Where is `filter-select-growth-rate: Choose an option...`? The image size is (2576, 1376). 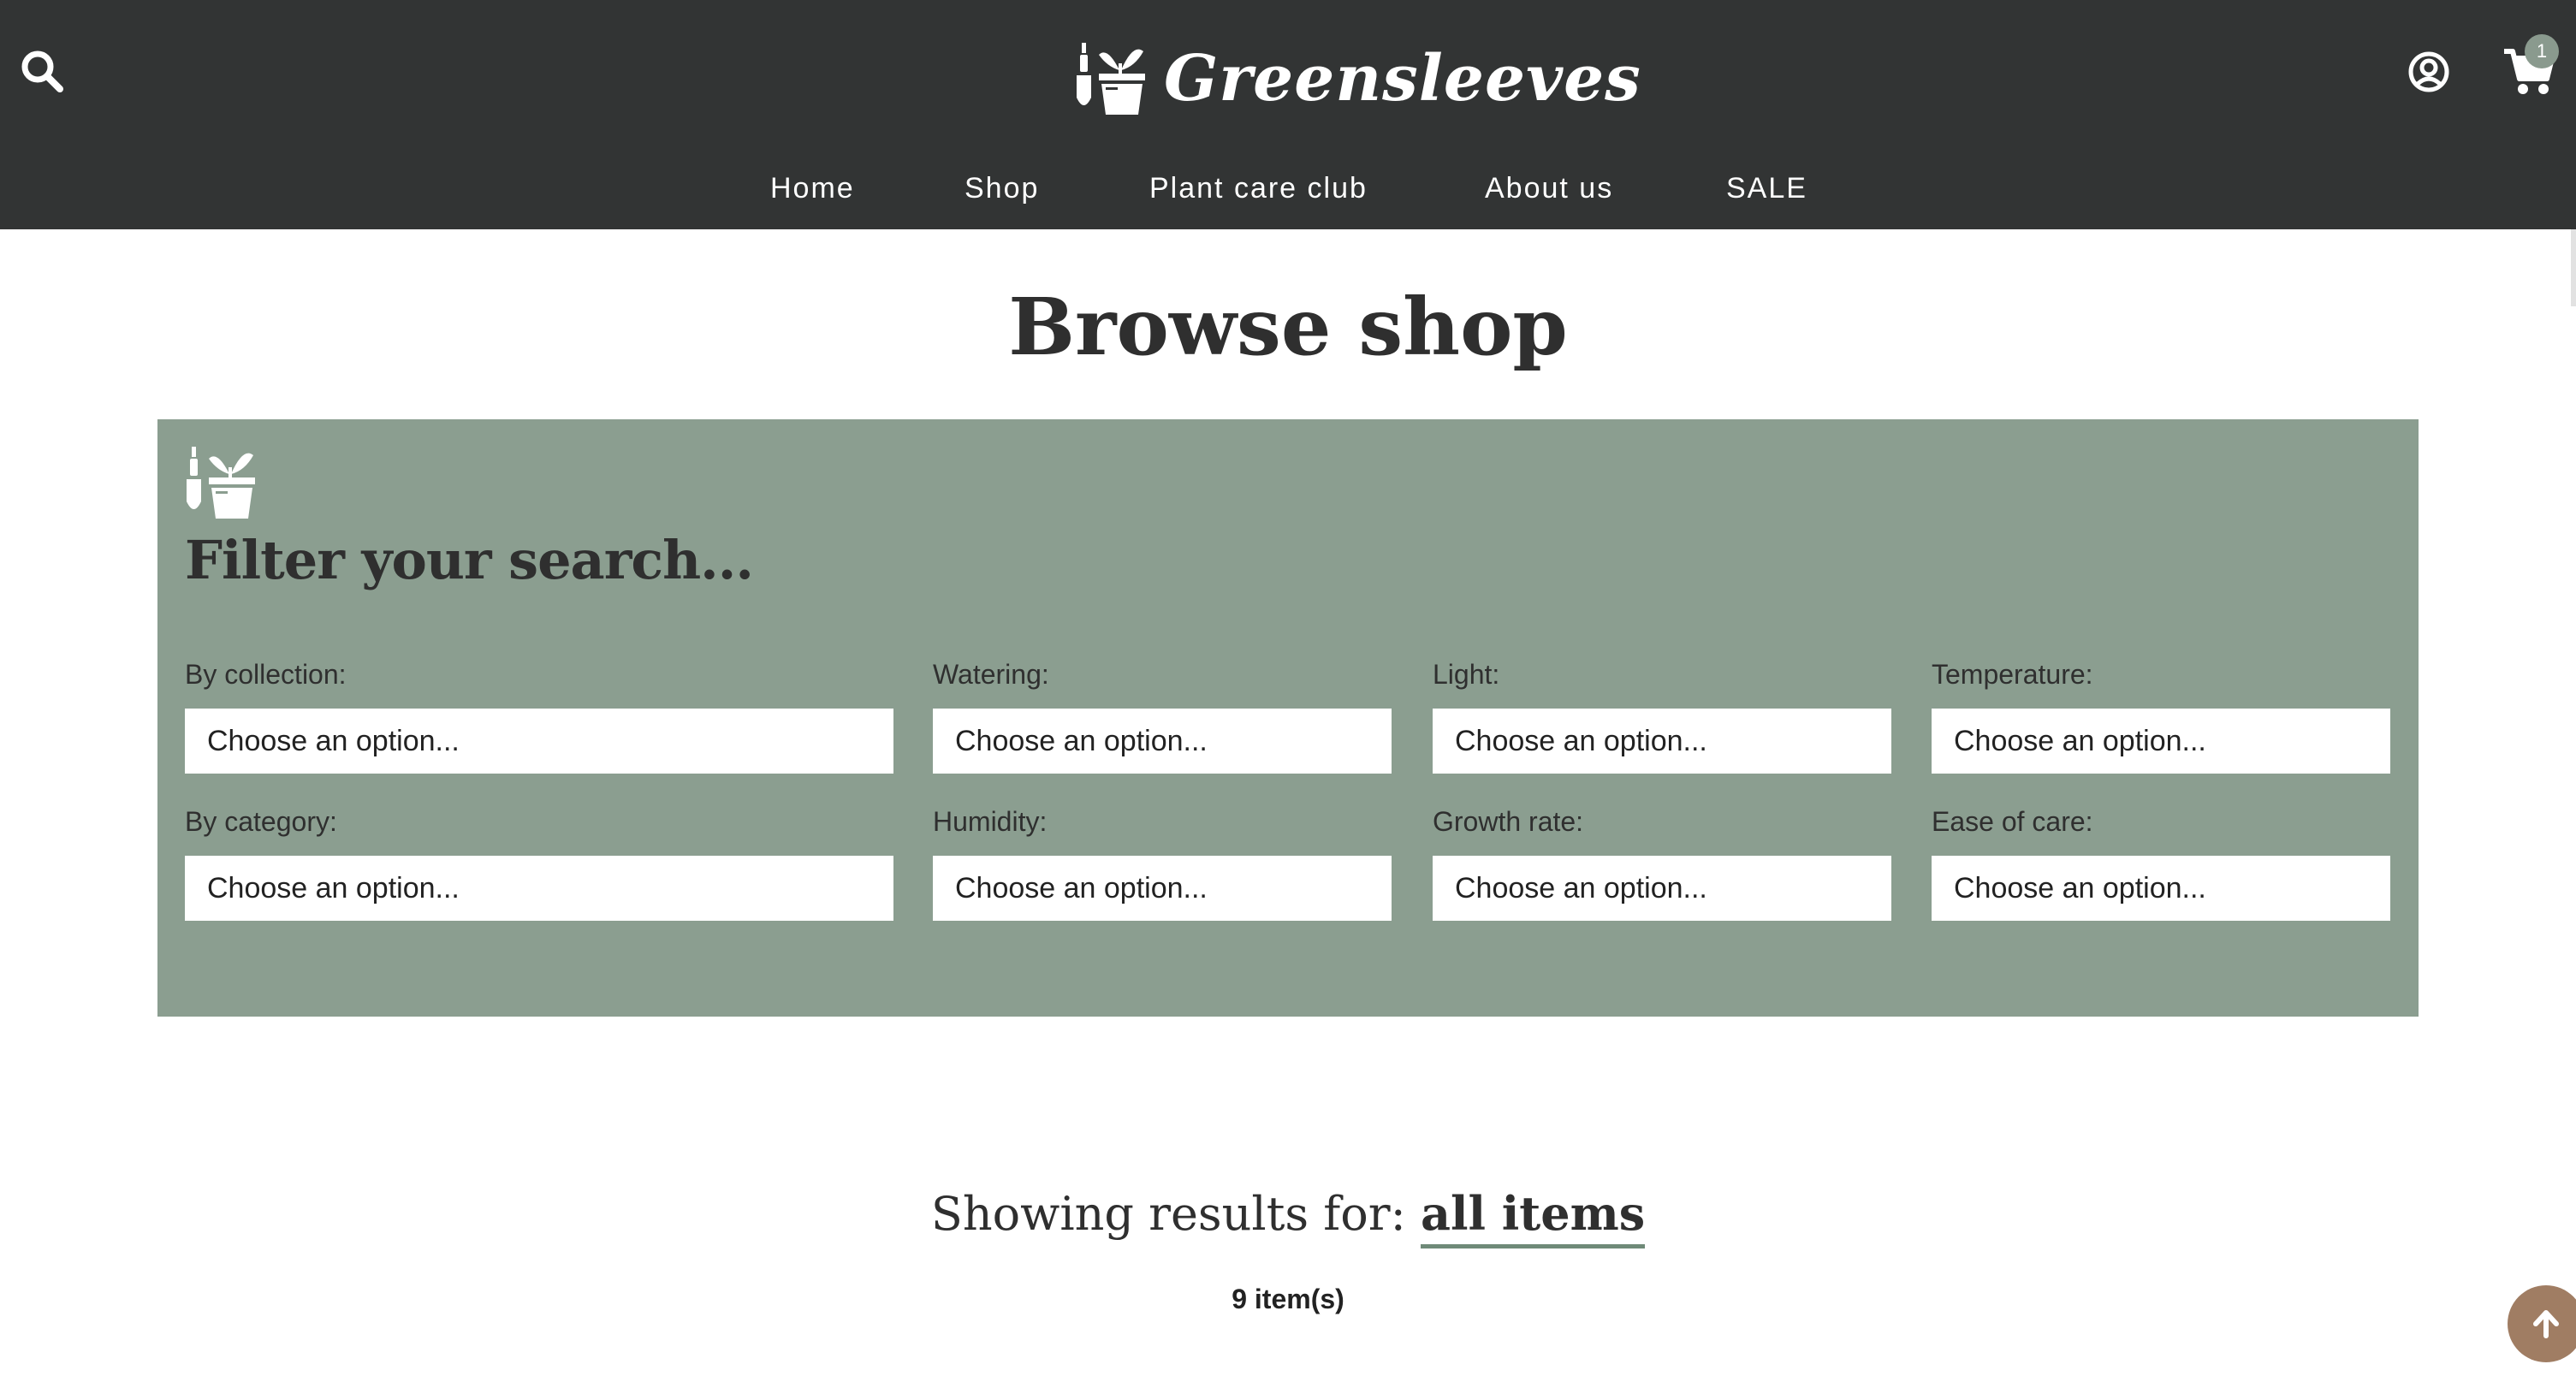
filter-select-growth-rate: Choose an option... is located at coordinates (1662, 888).